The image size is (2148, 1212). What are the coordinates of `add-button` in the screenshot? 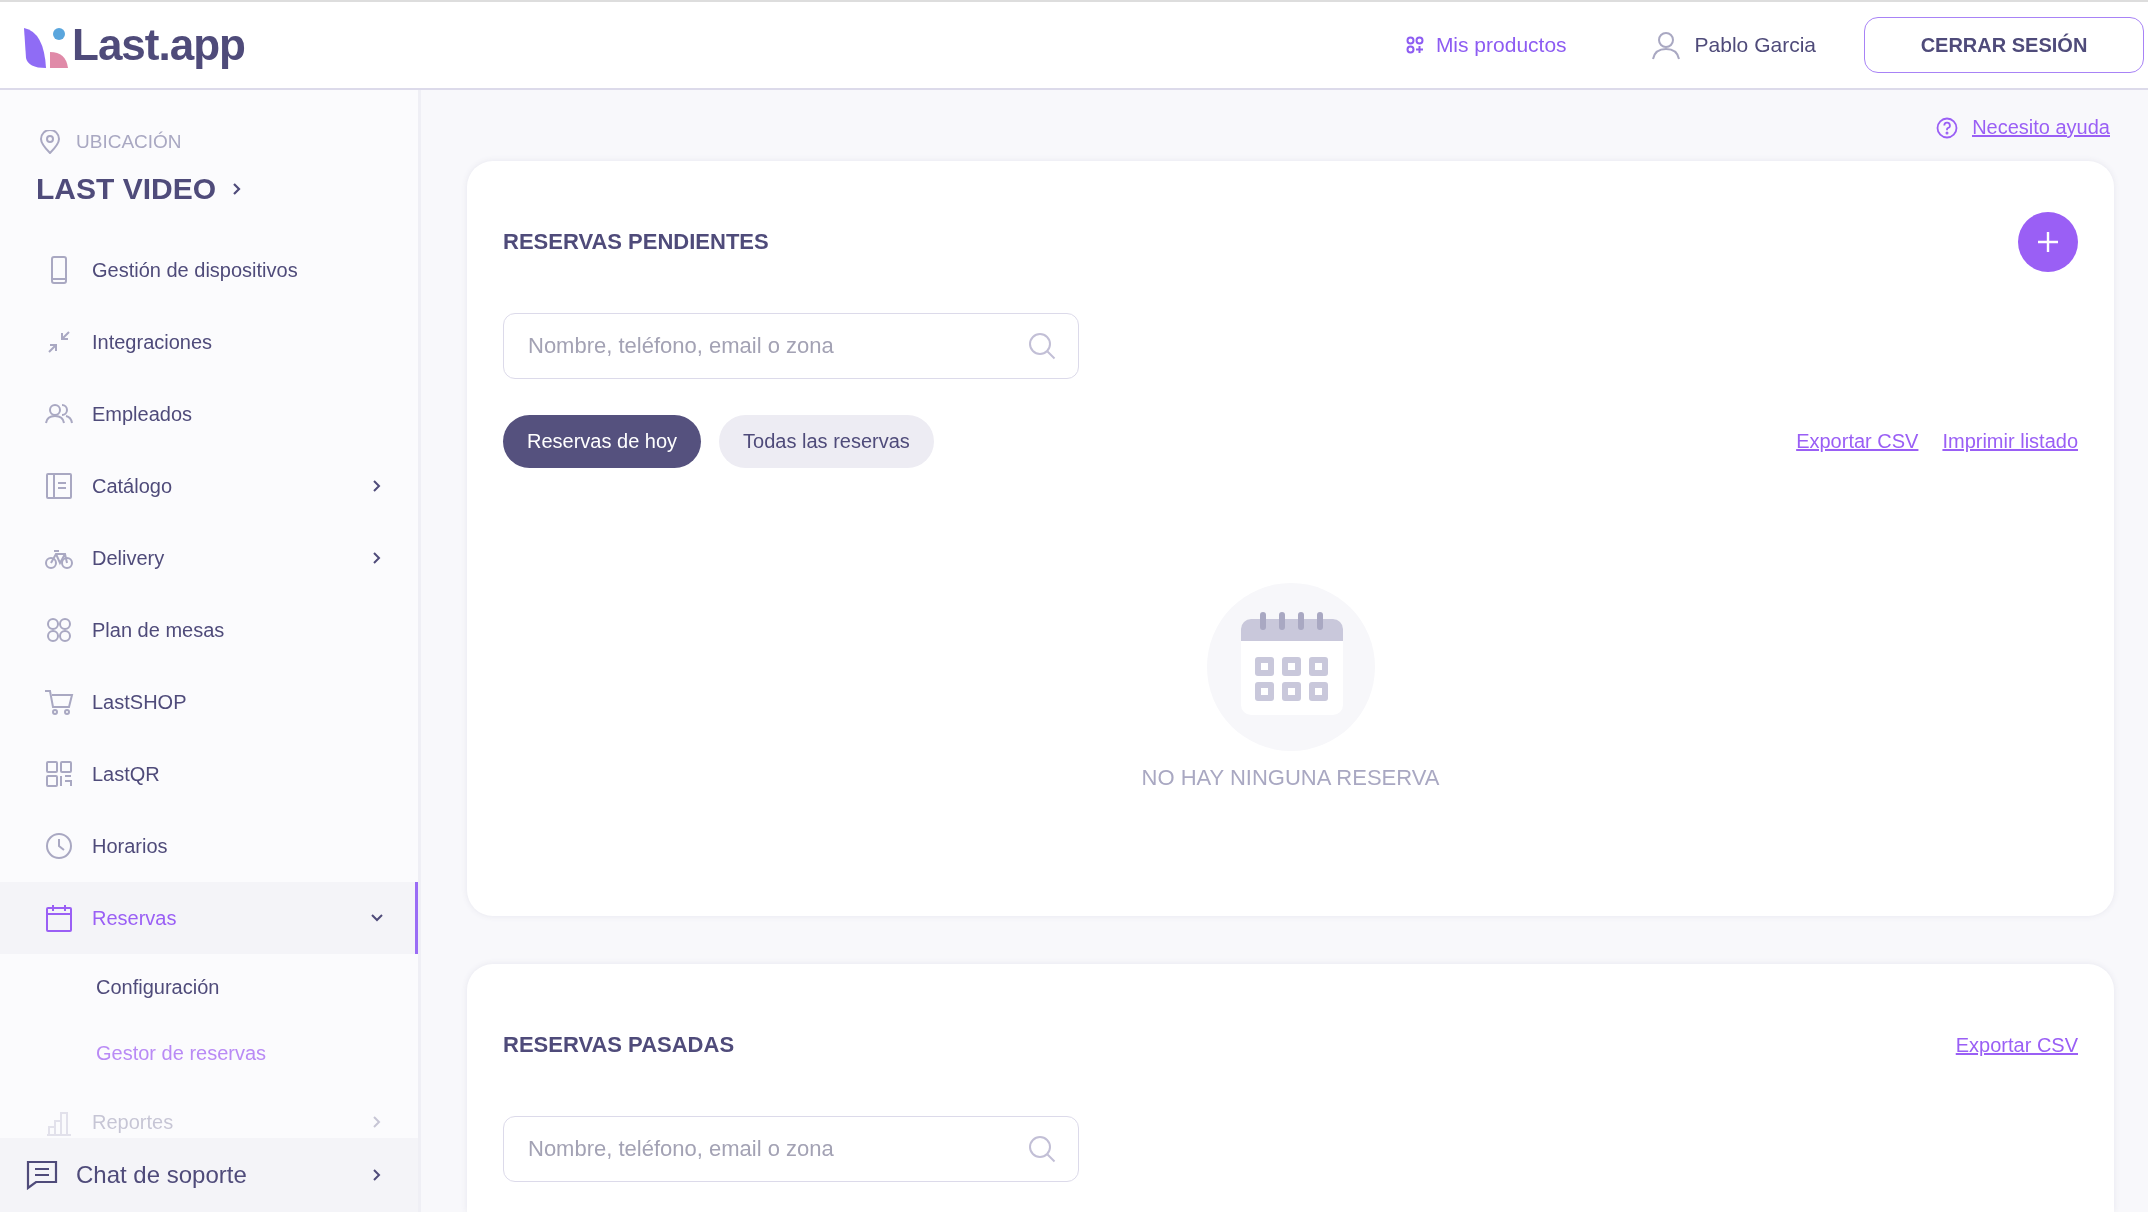 It's located at (2048, 242).